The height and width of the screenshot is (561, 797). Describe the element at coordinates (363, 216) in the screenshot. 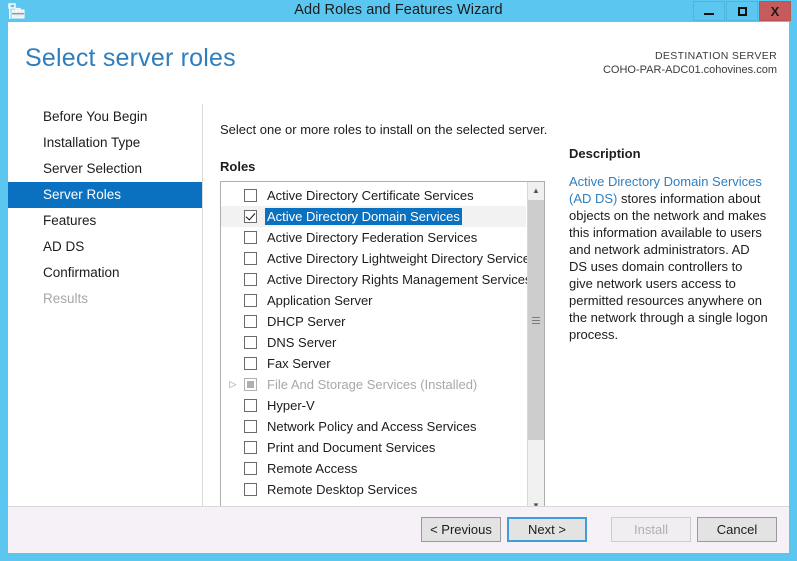

I see `role-label: Active Directory Domain Services` at that location.